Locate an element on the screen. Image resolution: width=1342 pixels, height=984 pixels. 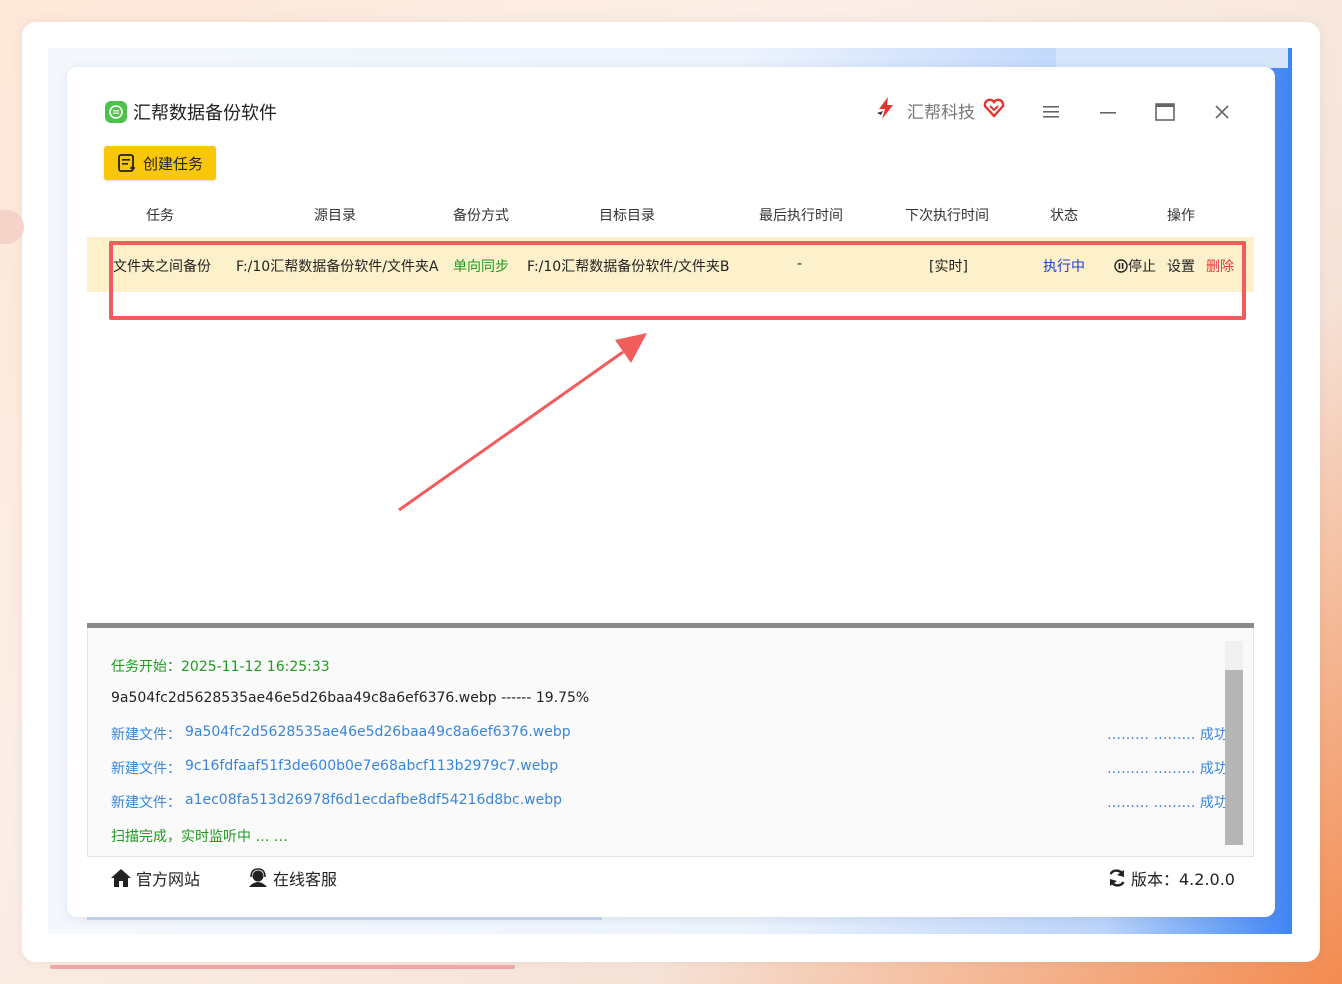
official-website-label: 官方网站 is located at coordinates (168, 879).